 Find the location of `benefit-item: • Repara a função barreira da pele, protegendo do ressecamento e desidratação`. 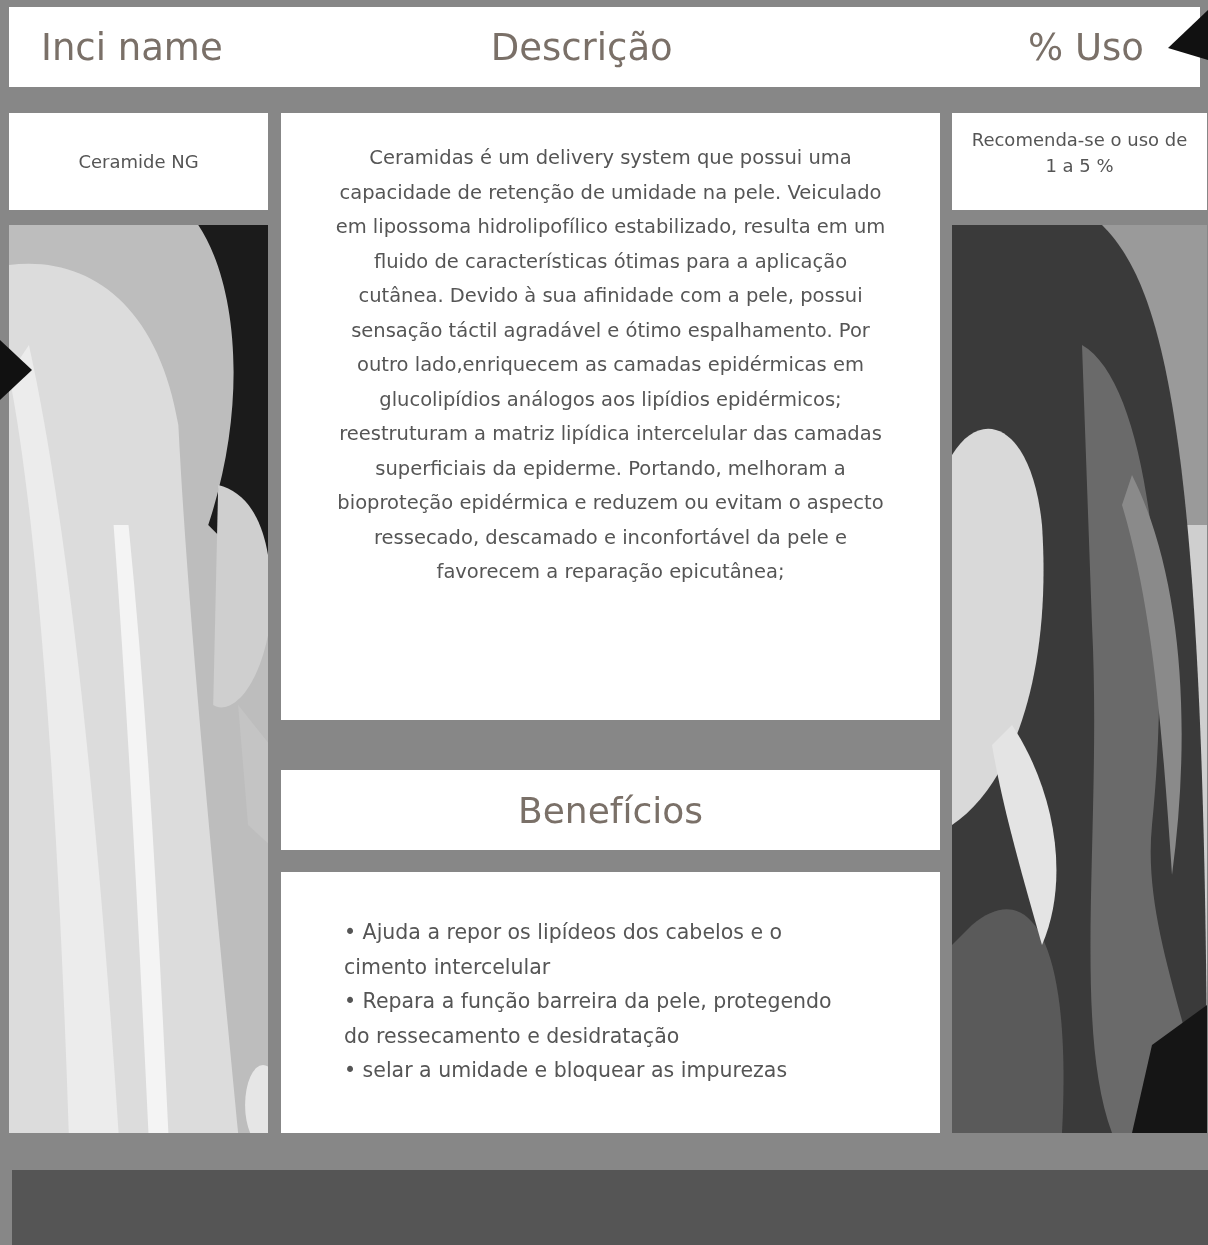

benefit-item: • Repara a função barreira da pele, protegendo do ressecamento e desidratação is located at coordinates (588, 1019).